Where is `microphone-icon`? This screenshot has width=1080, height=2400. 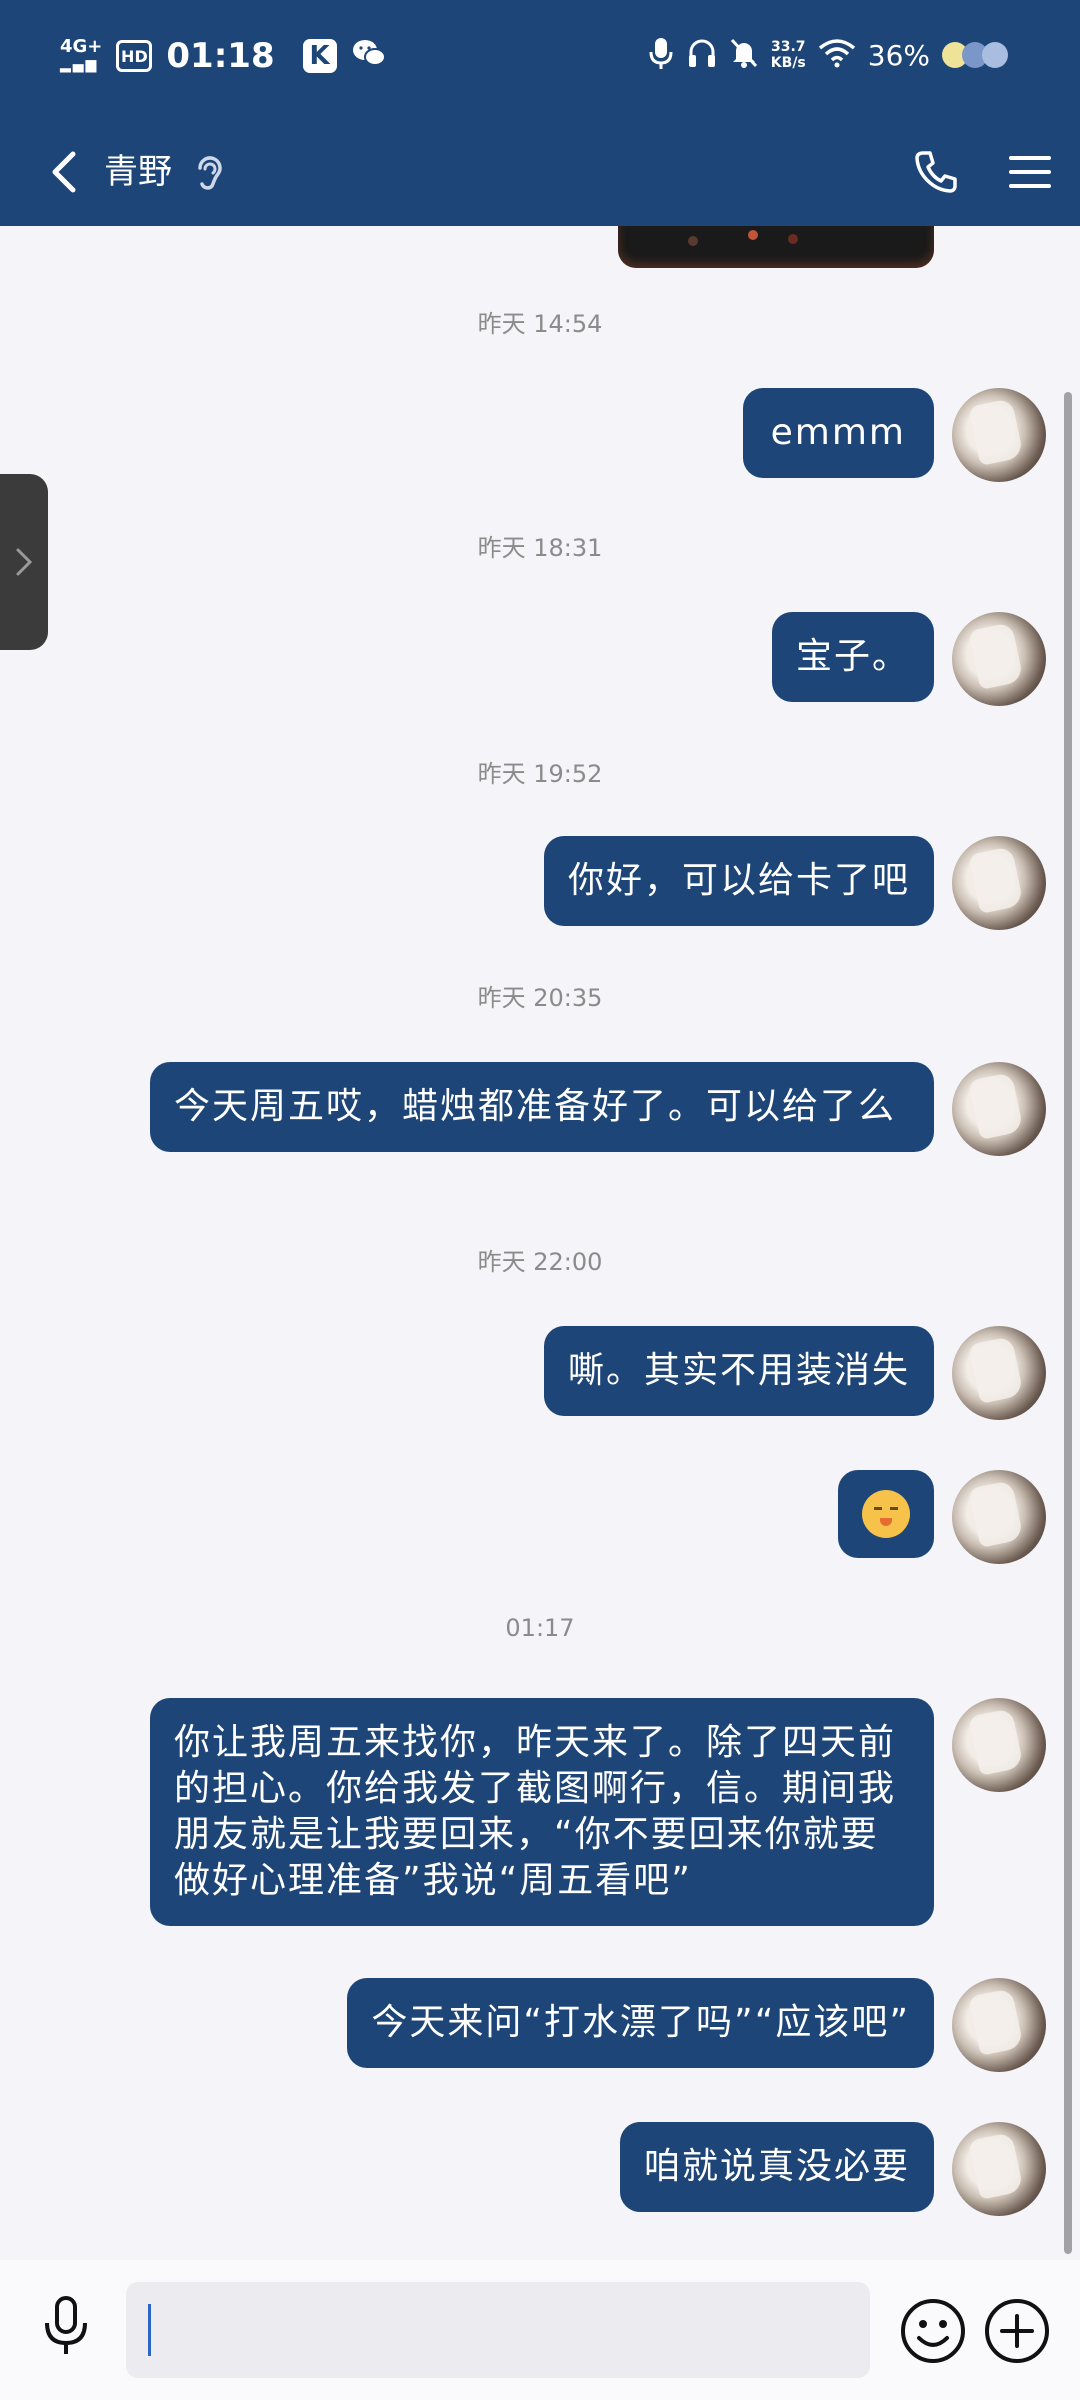
microphone-icon is located at coordinates (66, 2325).